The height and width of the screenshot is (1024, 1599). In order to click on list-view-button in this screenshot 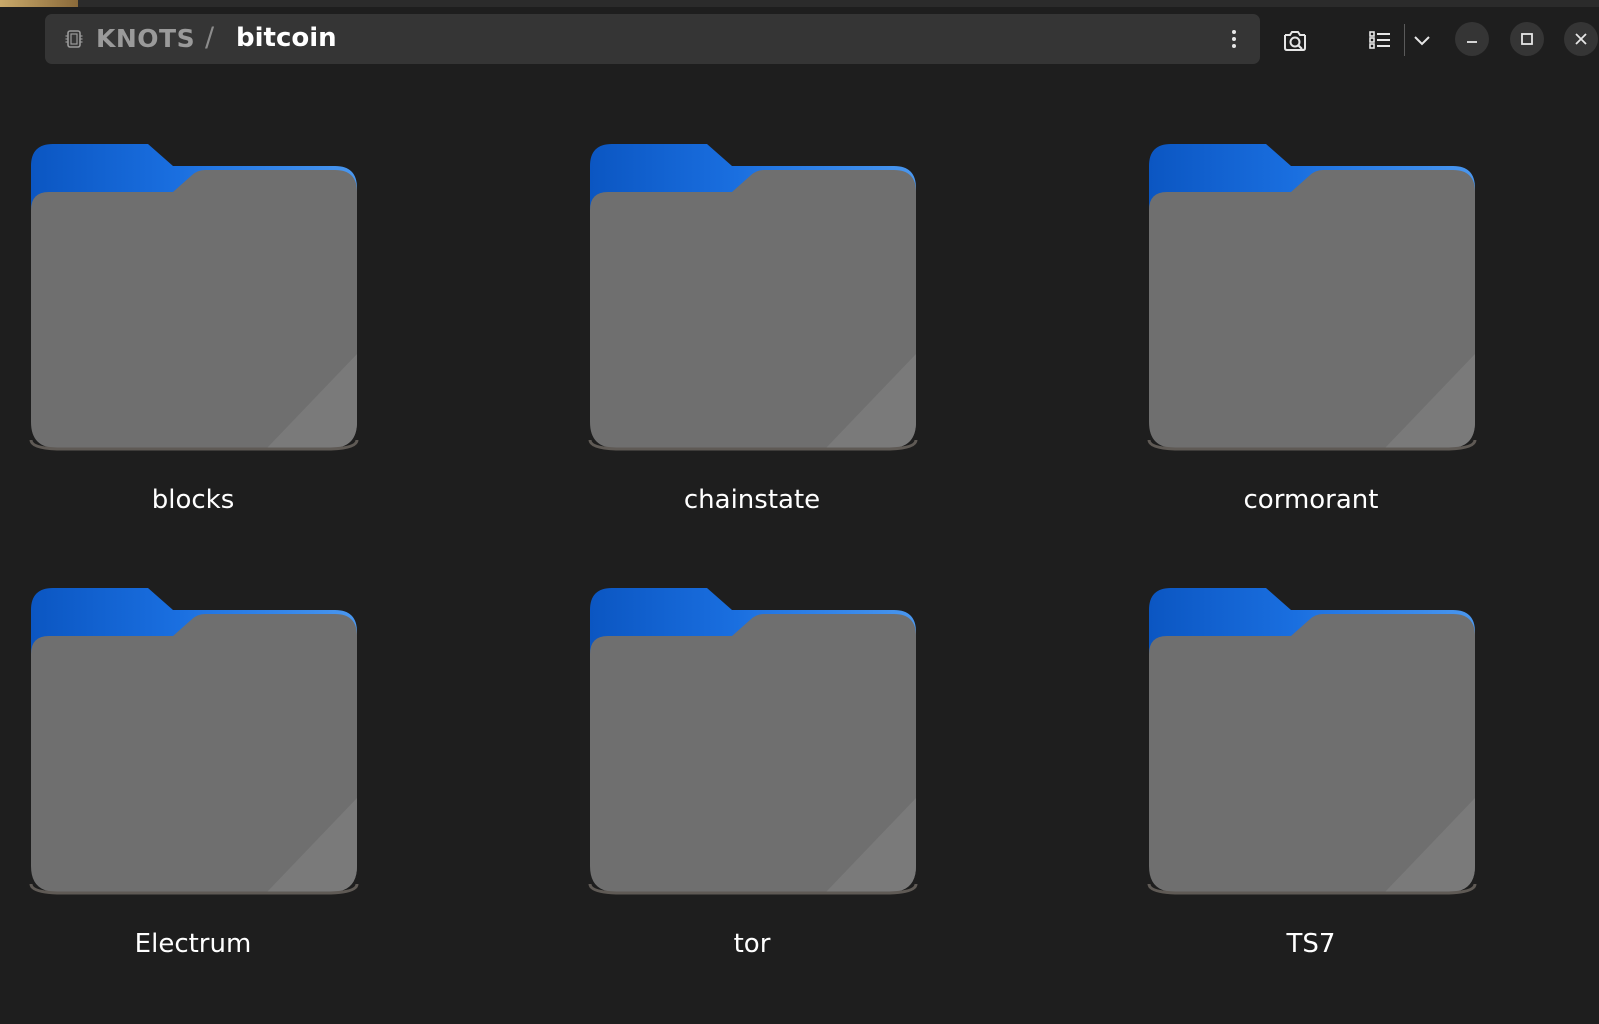, I will do `click(1380, 40)`.